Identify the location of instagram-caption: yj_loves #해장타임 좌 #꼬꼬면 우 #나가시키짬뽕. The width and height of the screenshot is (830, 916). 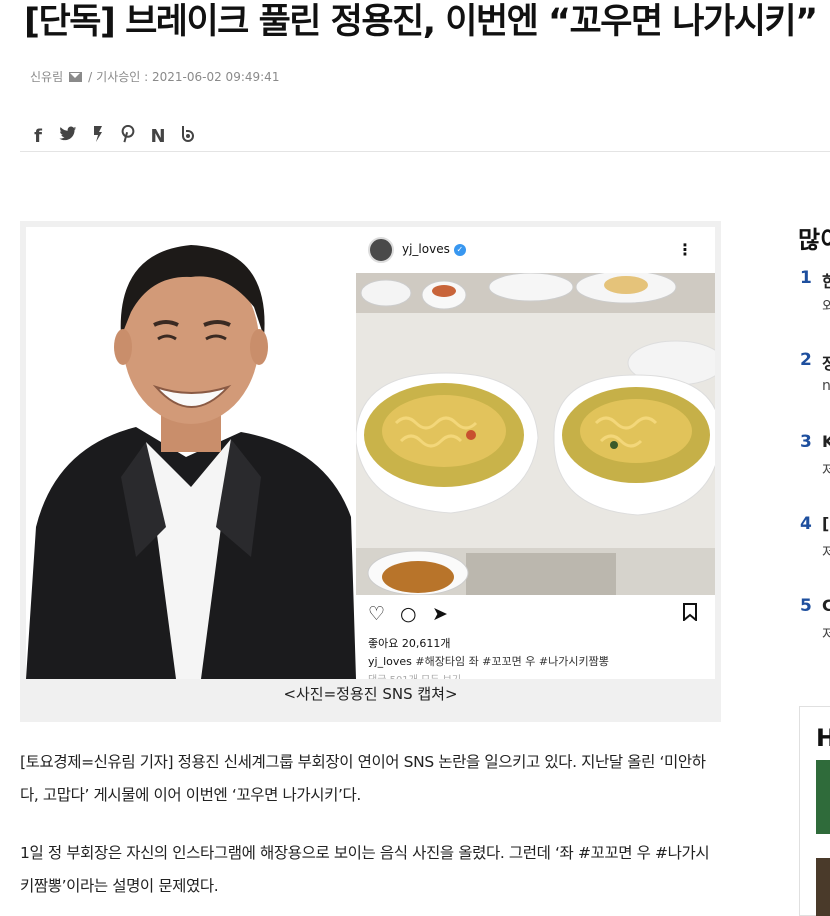
(488, 661).